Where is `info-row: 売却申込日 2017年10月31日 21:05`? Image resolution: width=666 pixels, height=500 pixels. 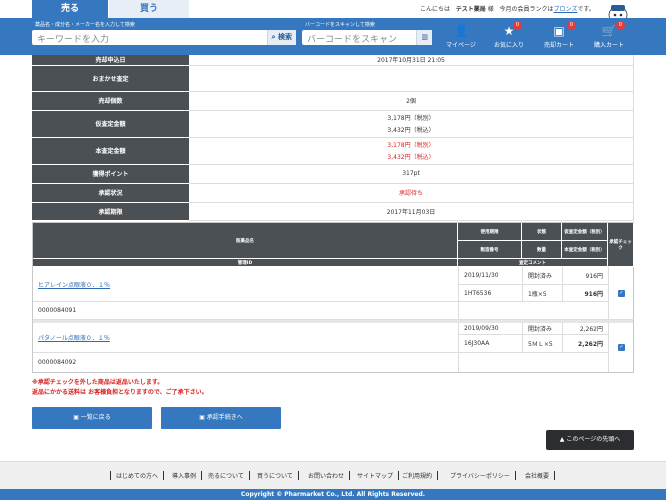
info-row: 売却申込日 2017年10月31日 21:05 is located at coordinates (333, 60).